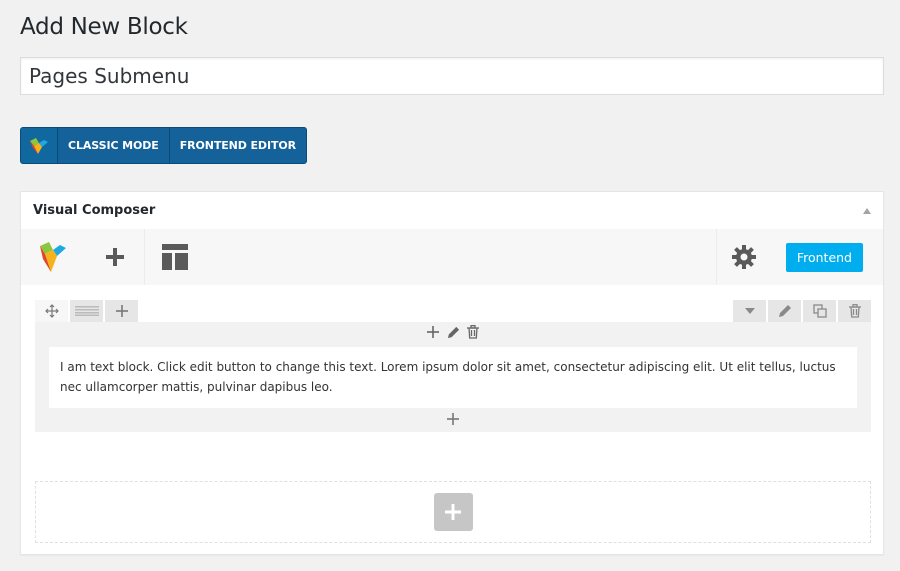  I want to click on empty-row-placeholder, so click(453, 512).